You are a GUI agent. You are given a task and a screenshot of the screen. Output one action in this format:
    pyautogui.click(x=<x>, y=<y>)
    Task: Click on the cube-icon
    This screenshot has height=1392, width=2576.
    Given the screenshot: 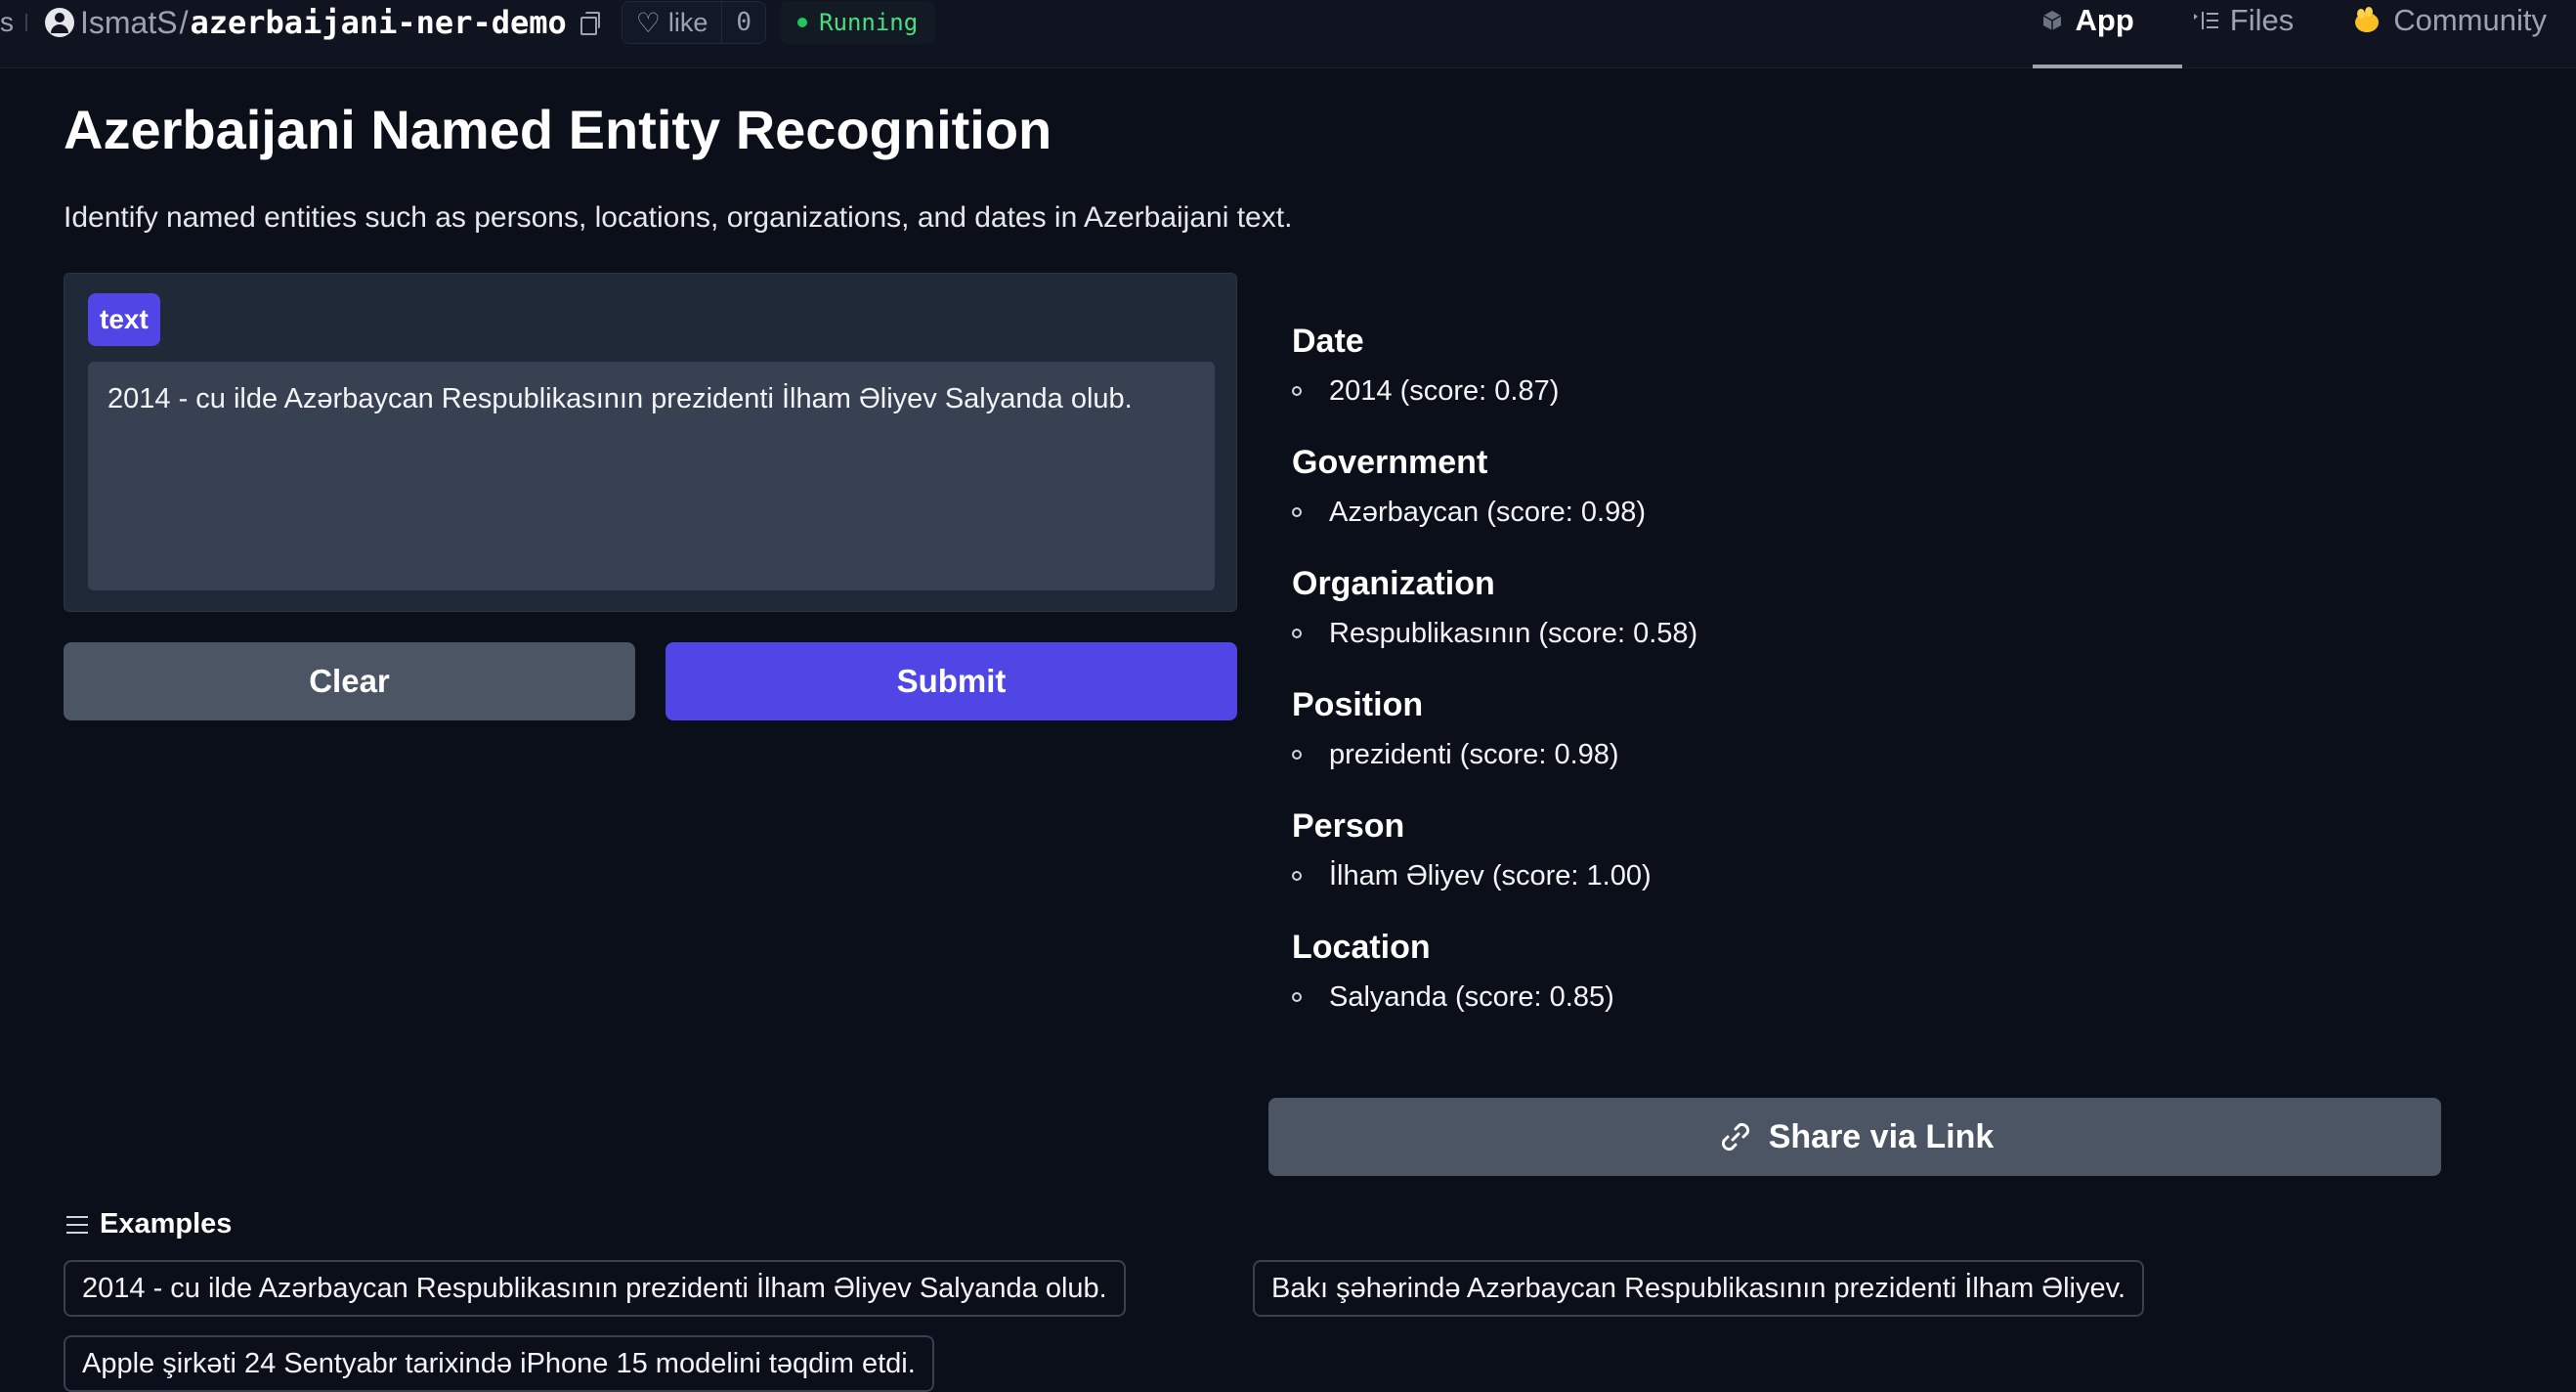 What is the action you would take?
    pyautogui.click(x=2052, y=20)
    